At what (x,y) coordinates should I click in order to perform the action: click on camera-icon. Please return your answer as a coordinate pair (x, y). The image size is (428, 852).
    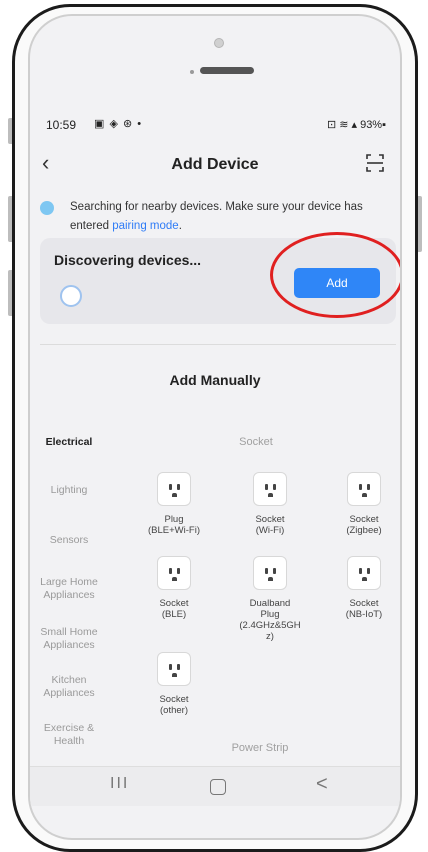
    Looking at the image, I should click on (219, 43).